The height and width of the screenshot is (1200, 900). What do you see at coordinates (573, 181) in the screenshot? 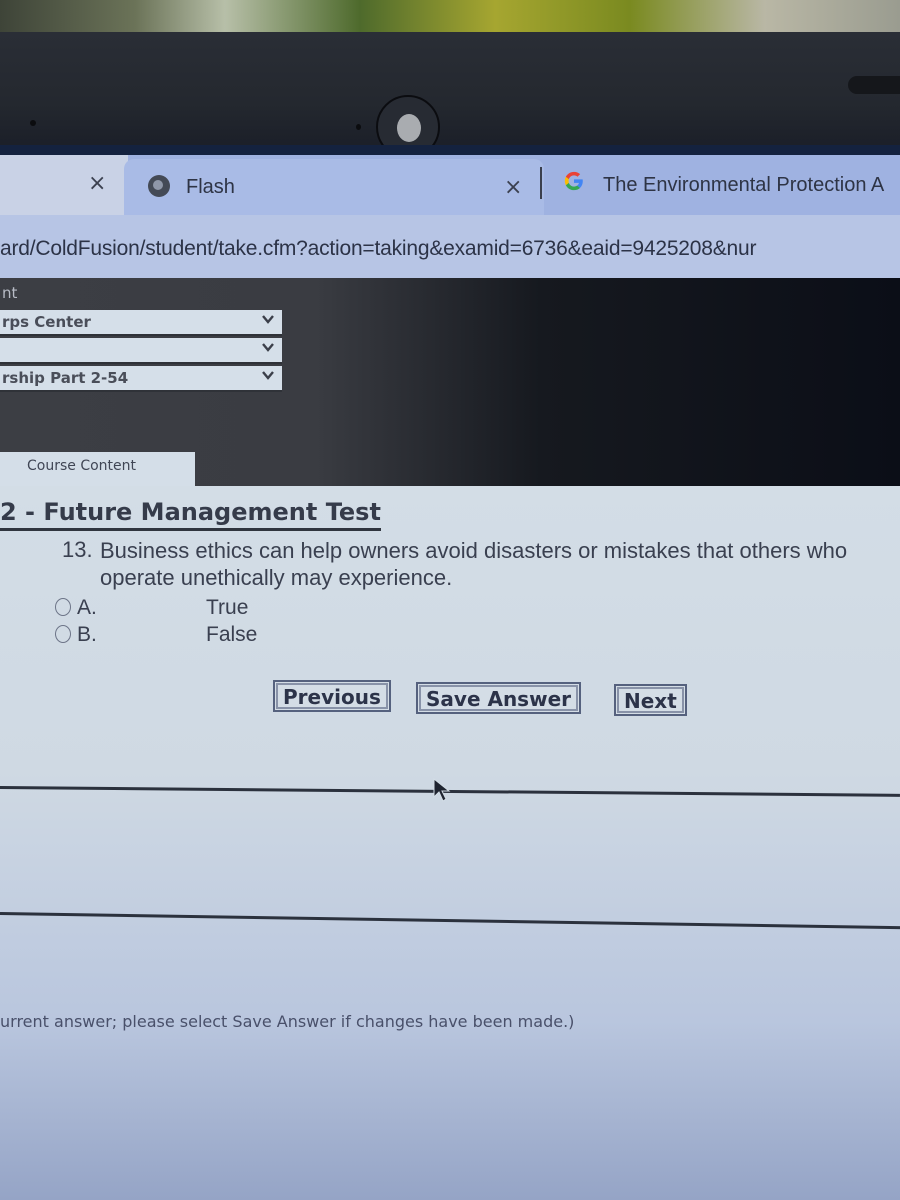
I see `google-g-icon` at bounding box center [573, 181].